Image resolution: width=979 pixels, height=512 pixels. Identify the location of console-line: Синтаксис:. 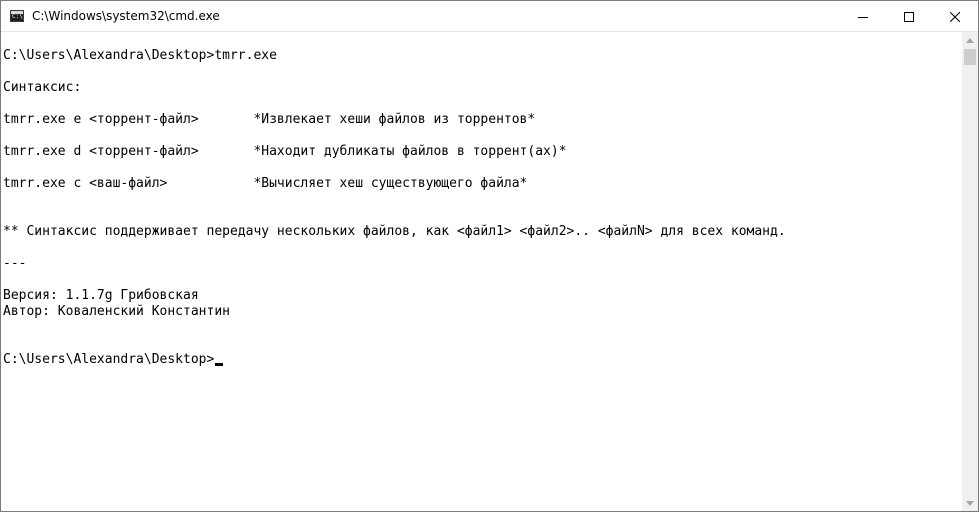
(42, 87).